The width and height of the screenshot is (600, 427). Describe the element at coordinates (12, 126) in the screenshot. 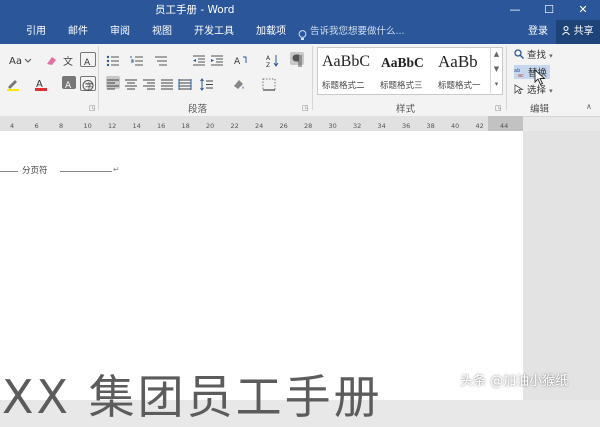

I see `ruler-tick-label: 4` at that location.